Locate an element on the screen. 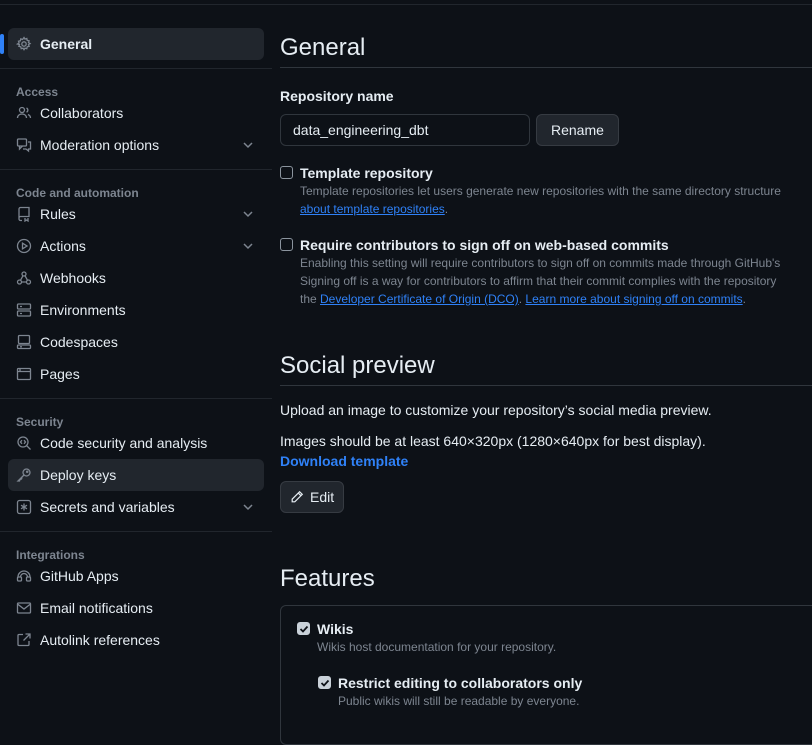  sidebar-item-codespaces: Codespaces is located at coordinates (136, 342).